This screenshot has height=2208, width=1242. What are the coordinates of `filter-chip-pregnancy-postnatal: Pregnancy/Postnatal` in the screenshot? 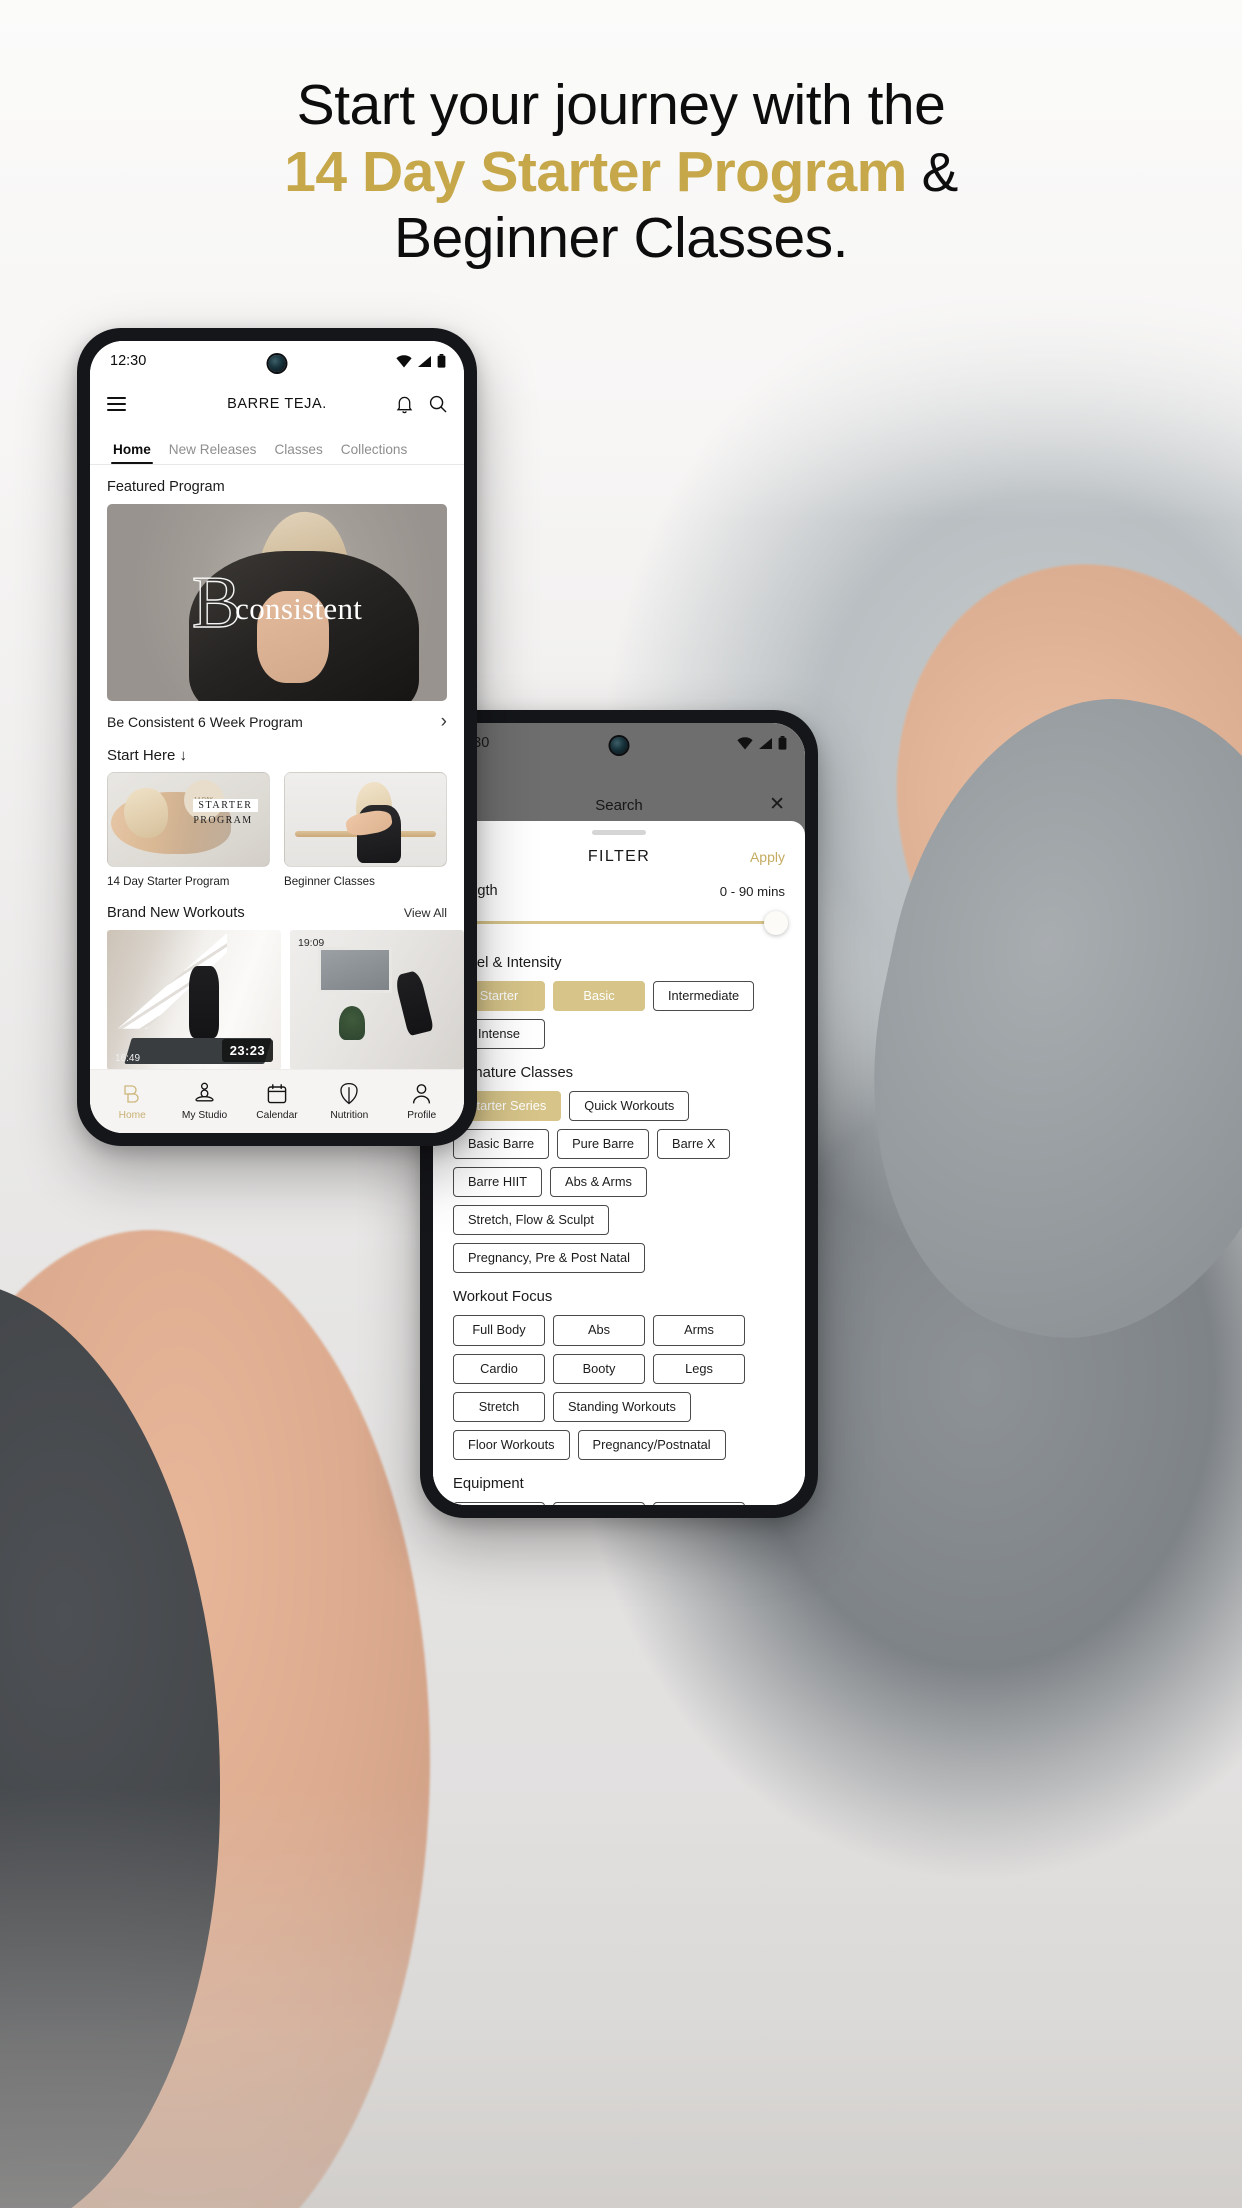 It's located at (651, 1444).